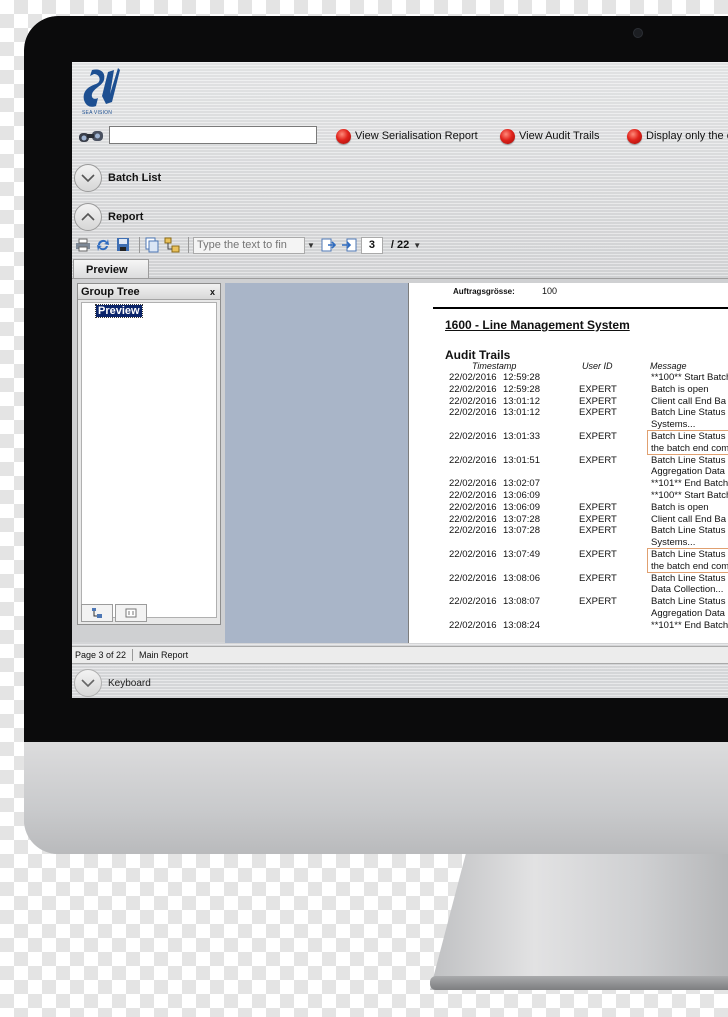 The height and width of the screenshot is (1017, 728). Describe the element at coordinates (123, 245) in the screenshot. I see `export-icon` at that location.